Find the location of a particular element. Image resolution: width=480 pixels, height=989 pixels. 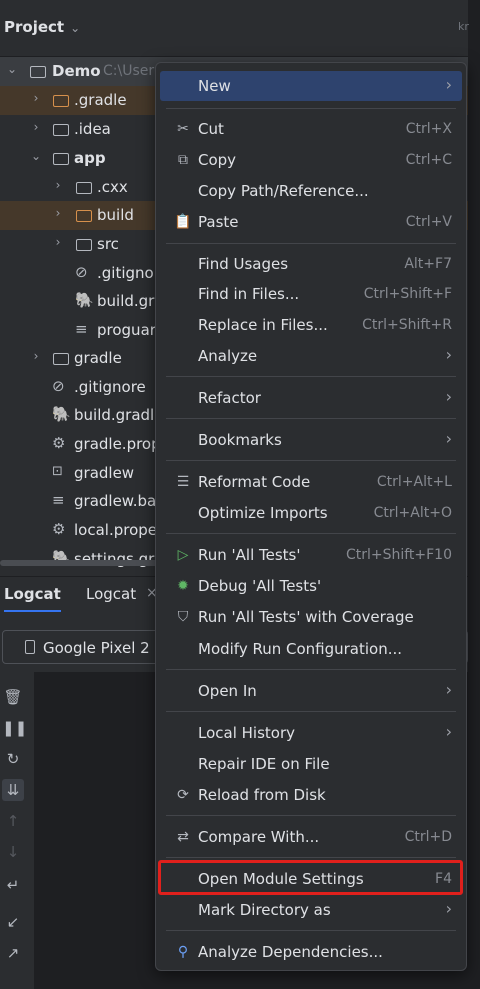

menu-item-cut: ✂ Cut Ctrl+X is located at coordinates (311, 129).